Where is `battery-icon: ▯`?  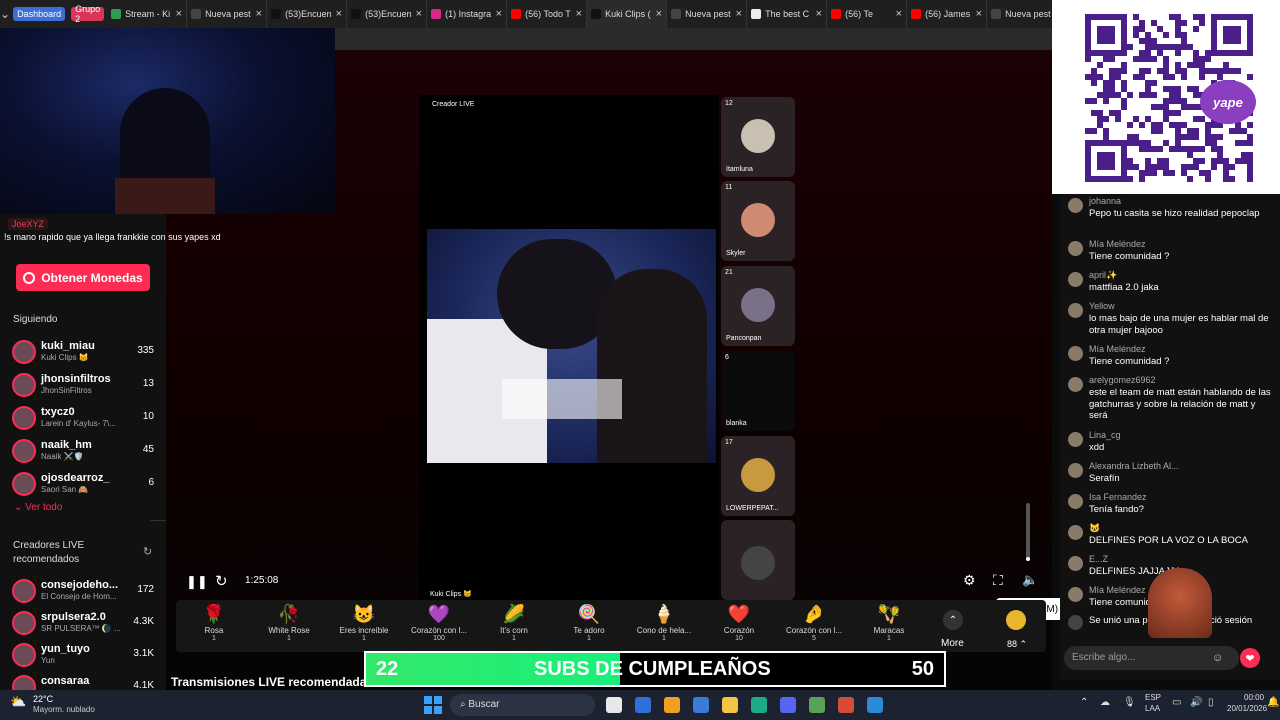
battery-icon: ▯ is located at coordinates (1211, 702).